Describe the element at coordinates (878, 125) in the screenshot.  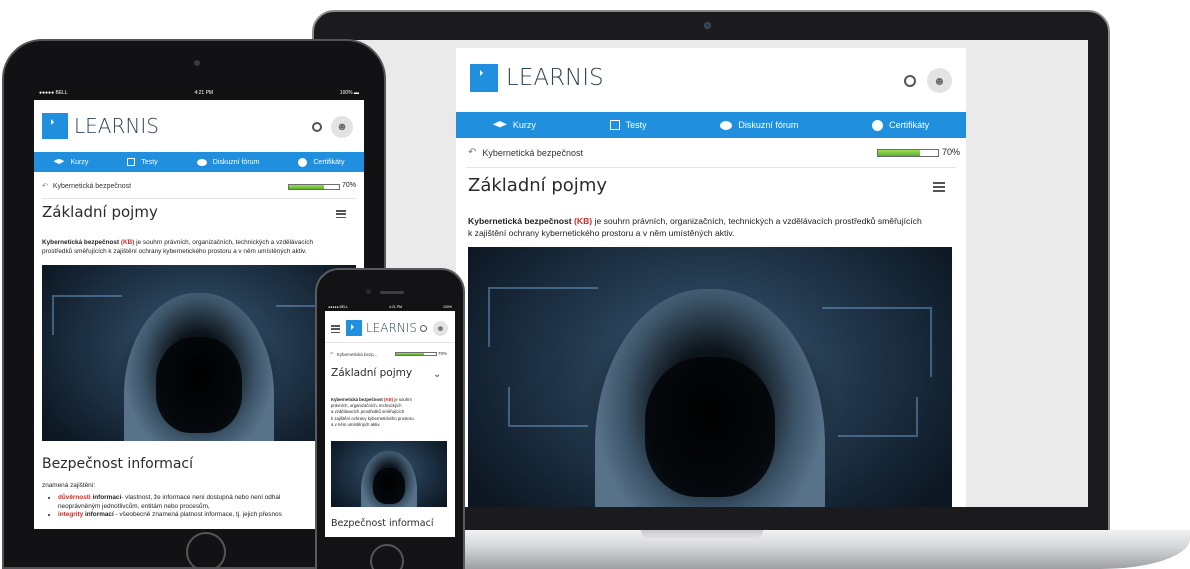
I see `badge-icon` at that location.